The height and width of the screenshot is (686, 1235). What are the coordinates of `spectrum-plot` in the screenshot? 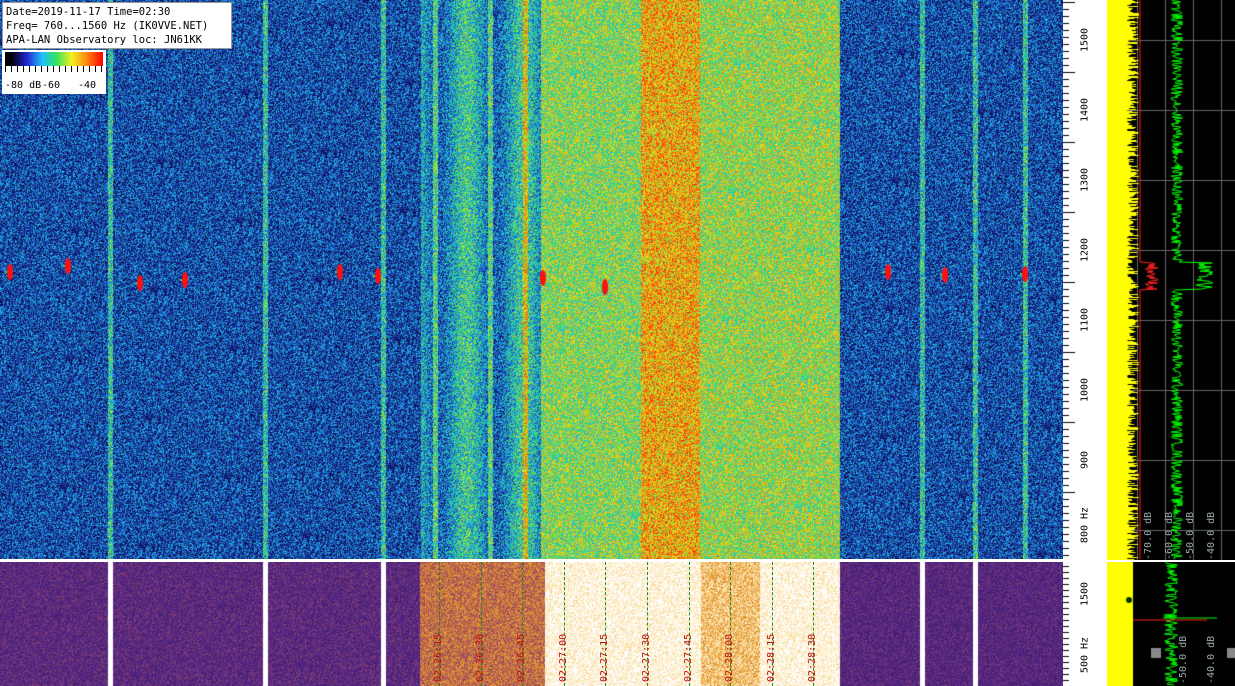 It's located at (1171, 280).